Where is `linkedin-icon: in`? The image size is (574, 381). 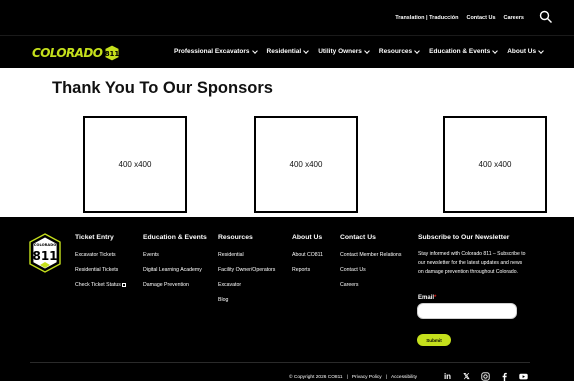
linkedin-icon: in is located at coordinates (447, 376).